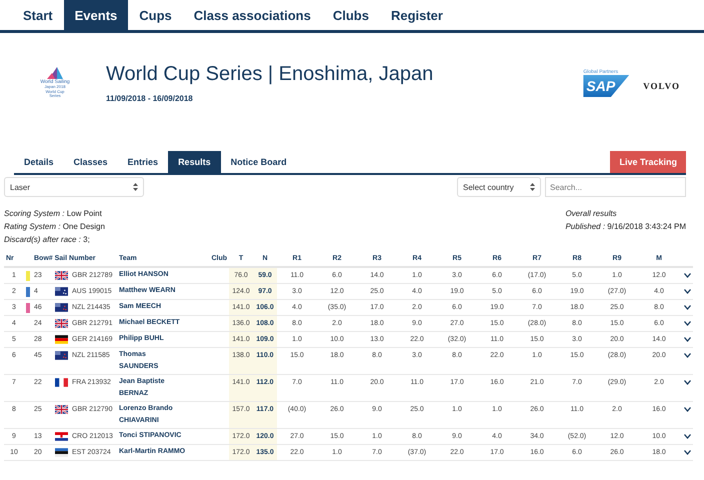  I want to click on tab: Classes, so click(91, 162).